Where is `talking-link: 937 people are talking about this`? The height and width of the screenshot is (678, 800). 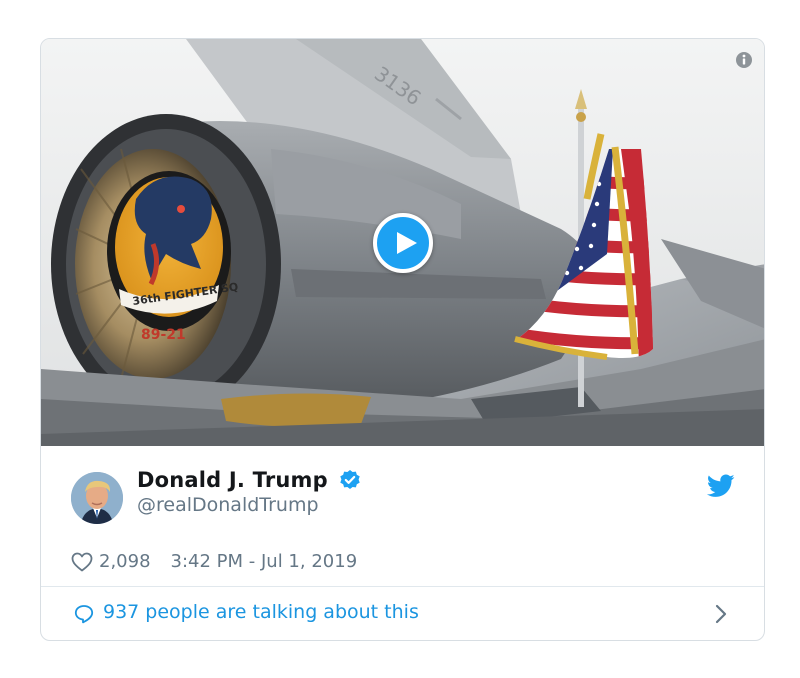 talking-link: 937 people are talking about this is located at coordinates (402, 613).